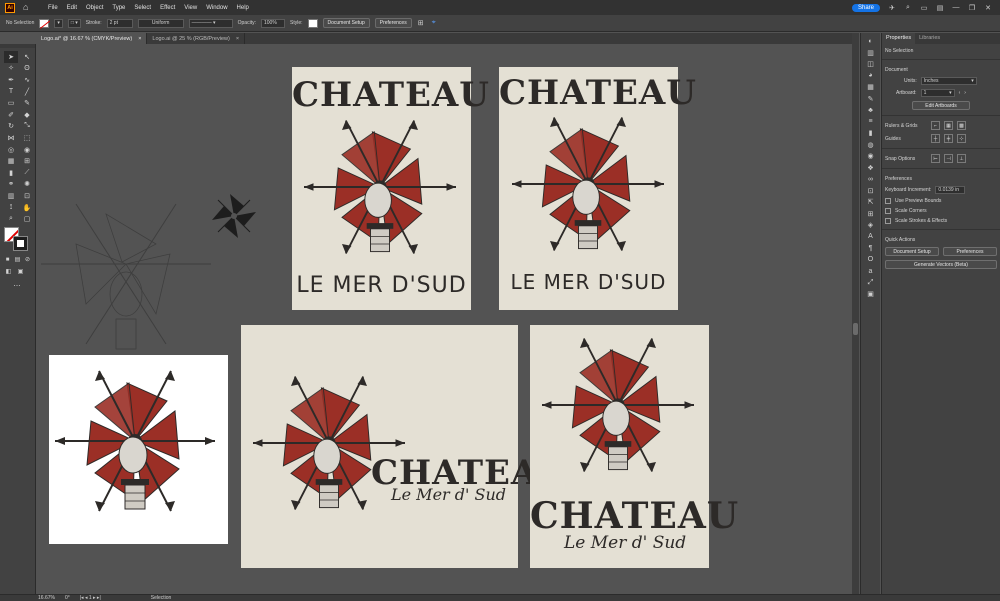 This screenshot has width=1000, height=601. I want to click on rotation-value: 0°, so click(67, 598).